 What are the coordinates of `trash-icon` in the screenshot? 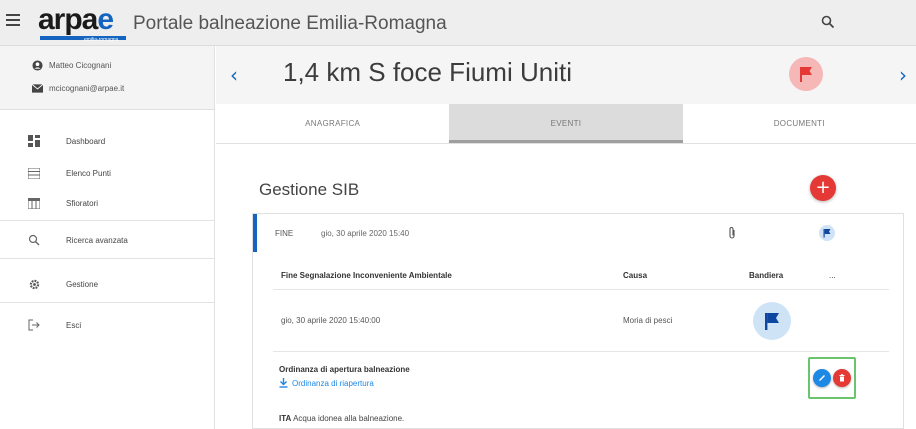 It's located at (842, 378).